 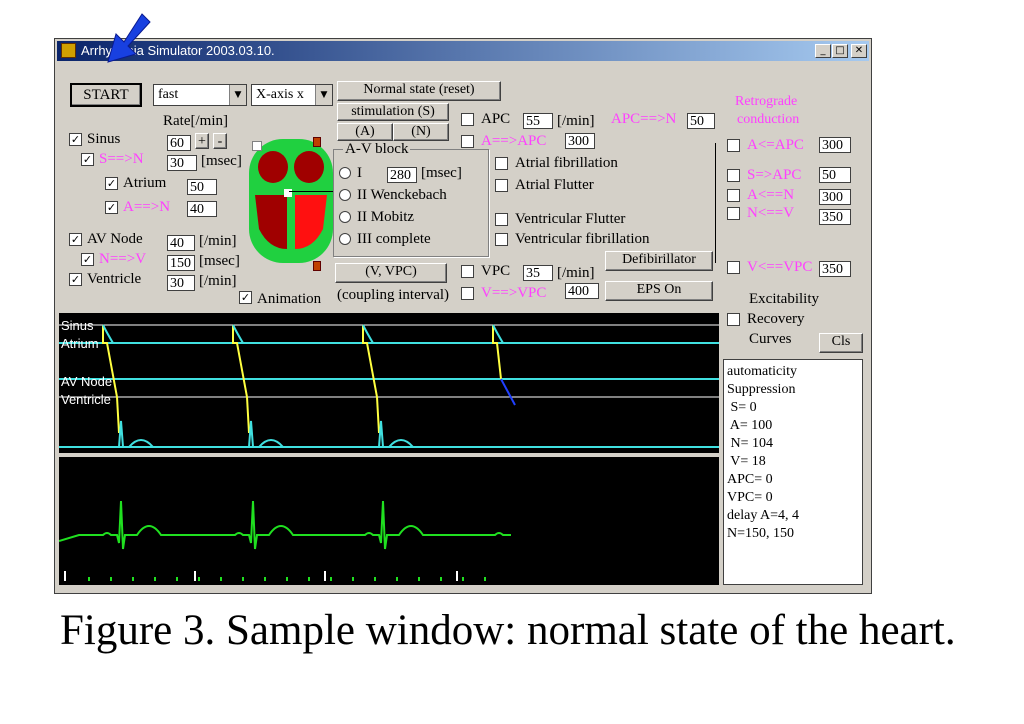 What do you see at coordinates (195, 121) in the screenshot?
I see `rate-header: Rate[/min]` at bounding box center [195, 121].